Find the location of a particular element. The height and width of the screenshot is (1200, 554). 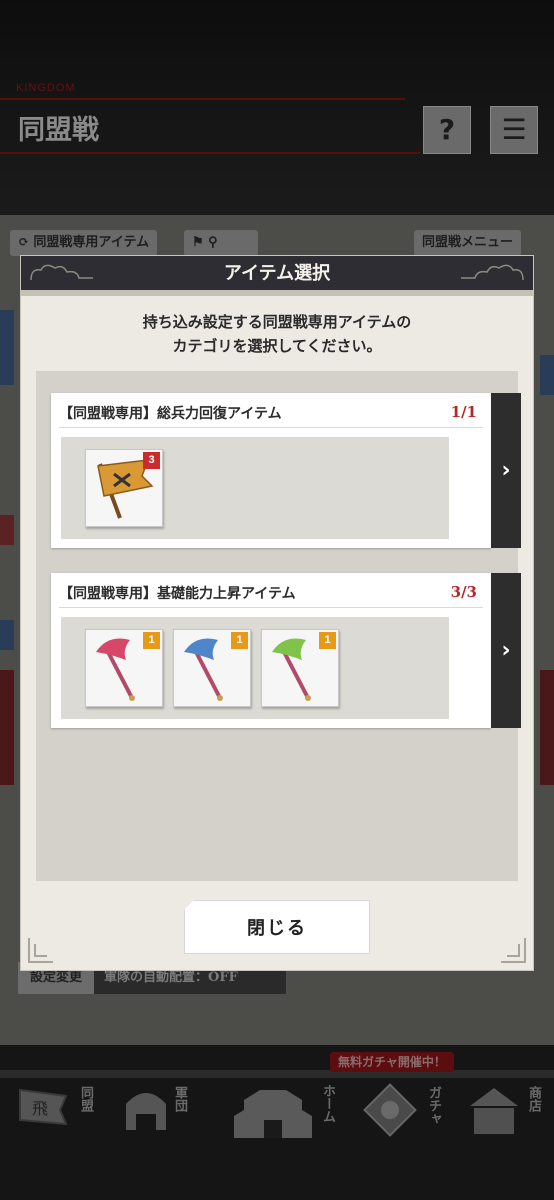

nav-home: ホーム is located at coordinates (285, 1115).